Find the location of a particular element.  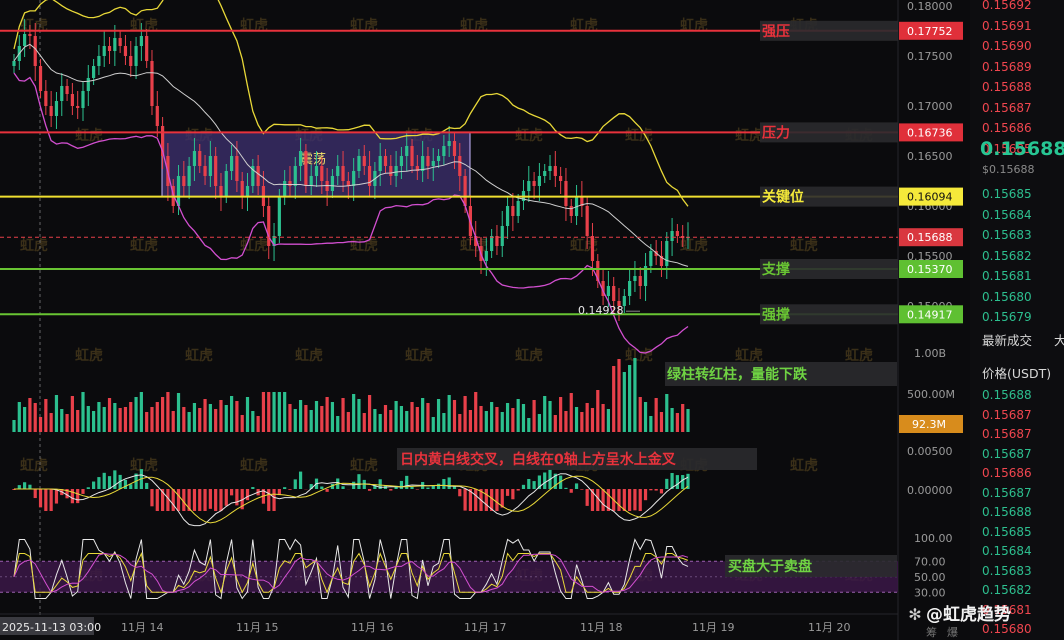

ask-row: 0.15686 is located at coordinates (1007, 128).